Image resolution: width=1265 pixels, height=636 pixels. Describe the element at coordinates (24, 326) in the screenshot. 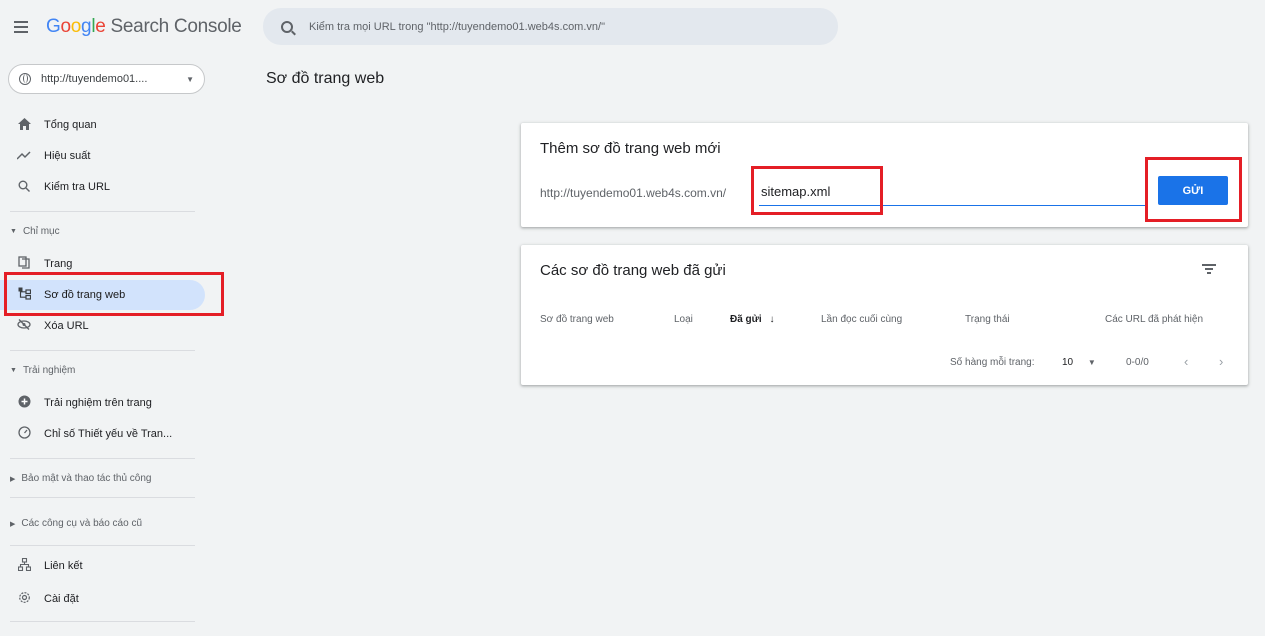

I see `eye-off-icon` at that location.